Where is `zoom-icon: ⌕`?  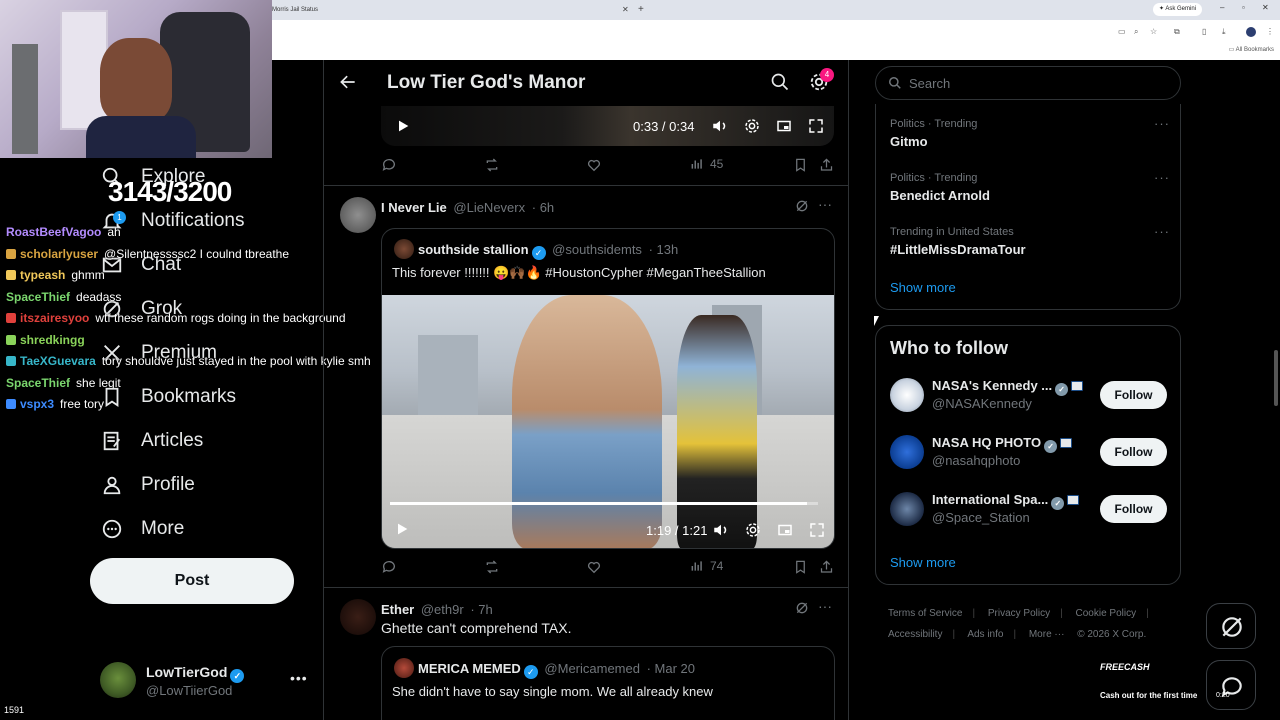 zoom-icon: ⌕ is located at coordinates (1136, 32).